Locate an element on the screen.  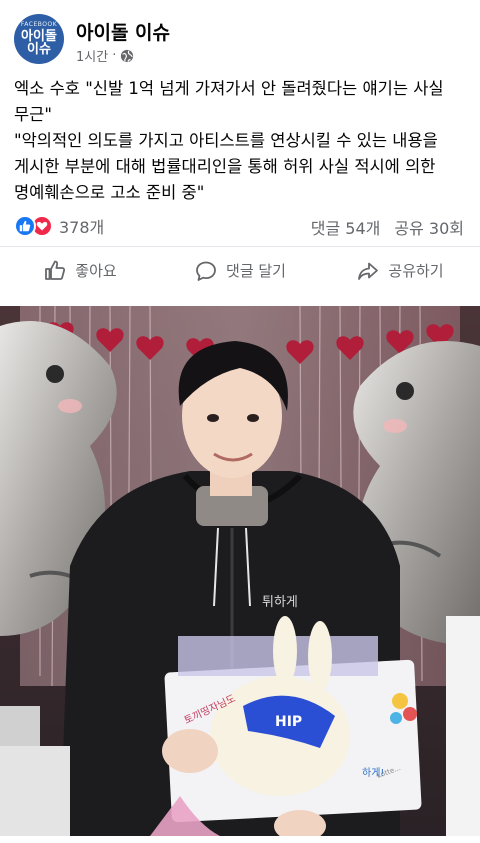
shopping-bag-right is located at coordinates (463, 726).